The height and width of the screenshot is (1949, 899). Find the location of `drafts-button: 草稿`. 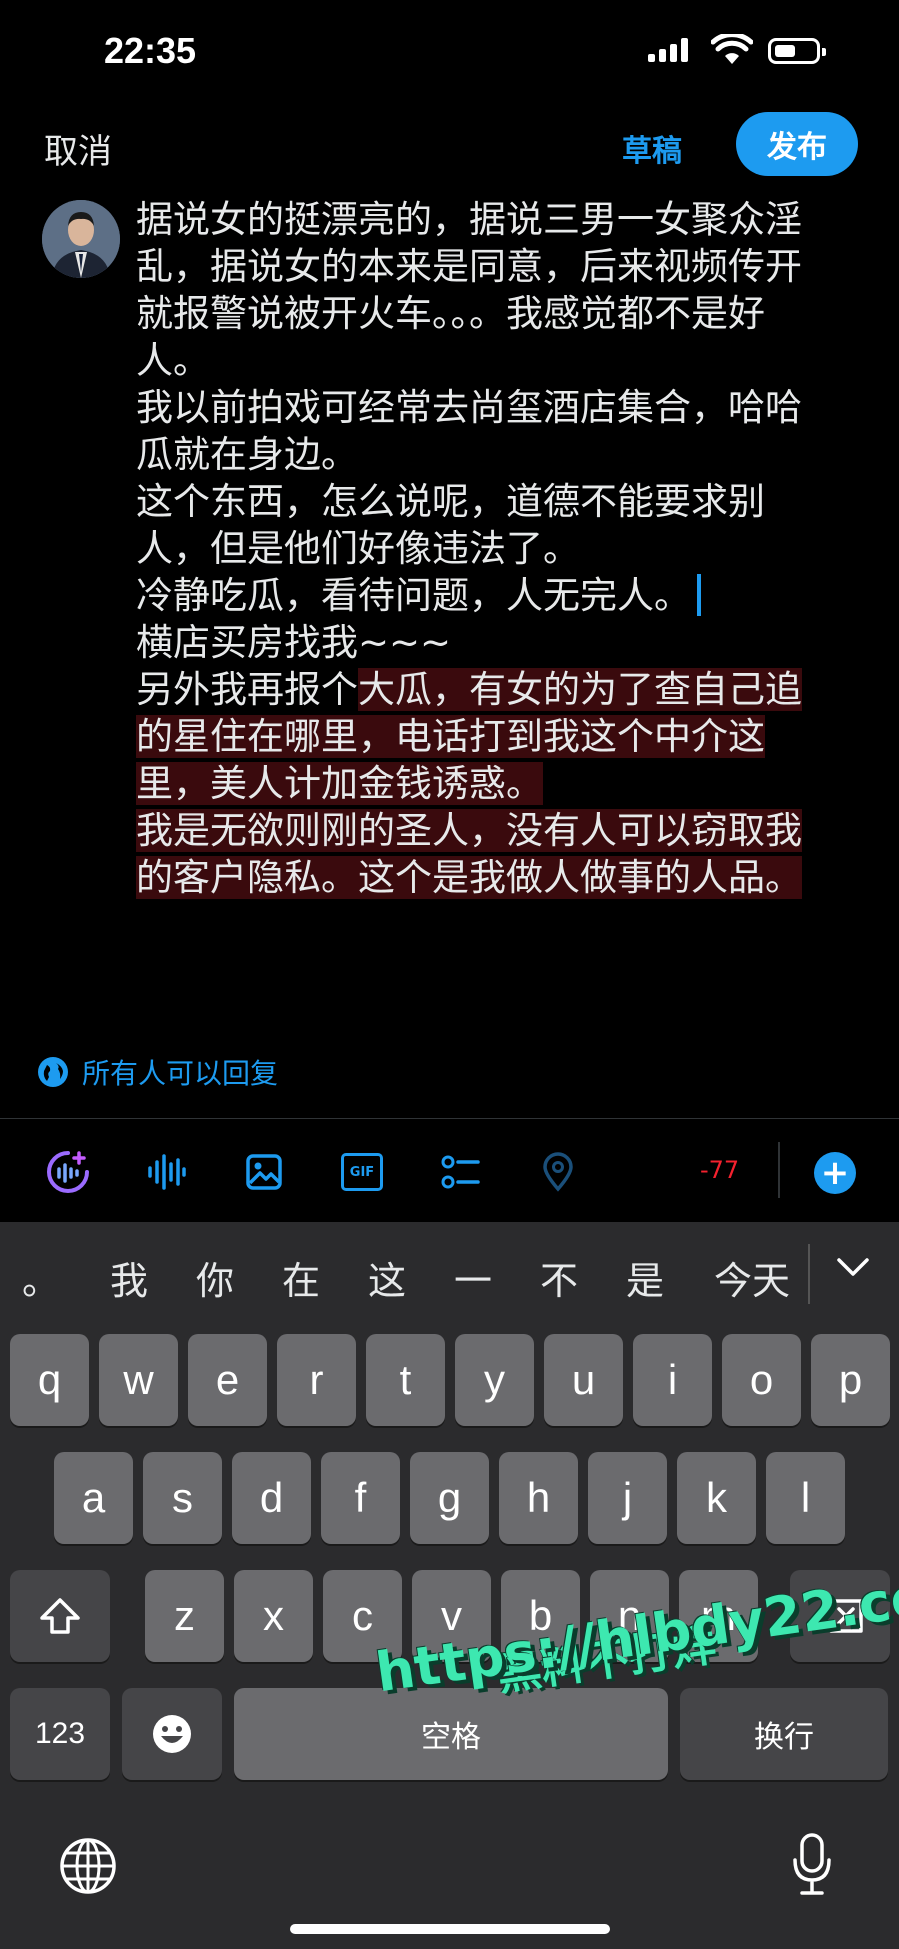

drafts-button: 草稿 is located at coordinates (652, 148).